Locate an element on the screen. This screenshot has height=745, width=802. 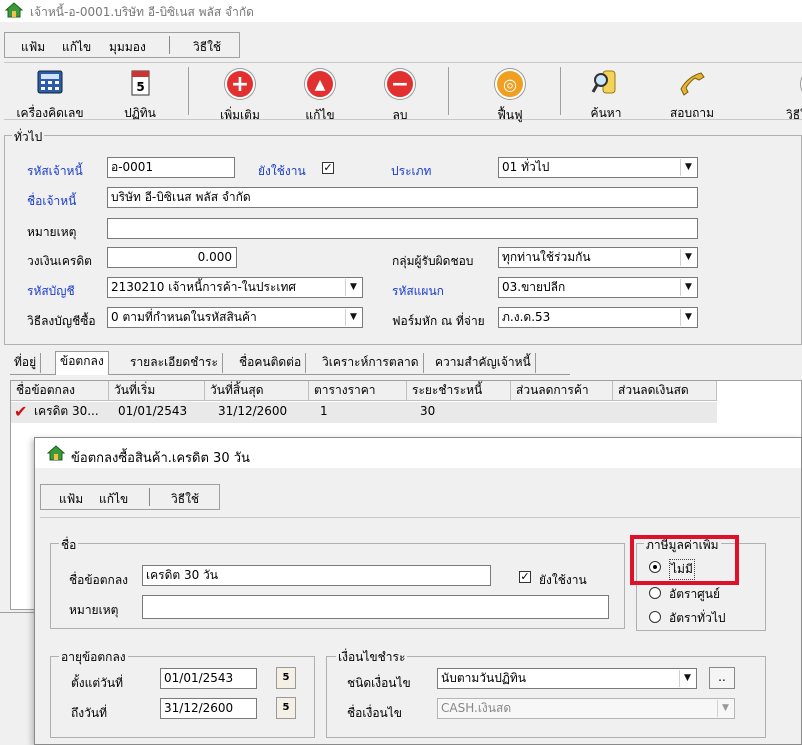
app-house-icon is located at coordinates (14, 10).